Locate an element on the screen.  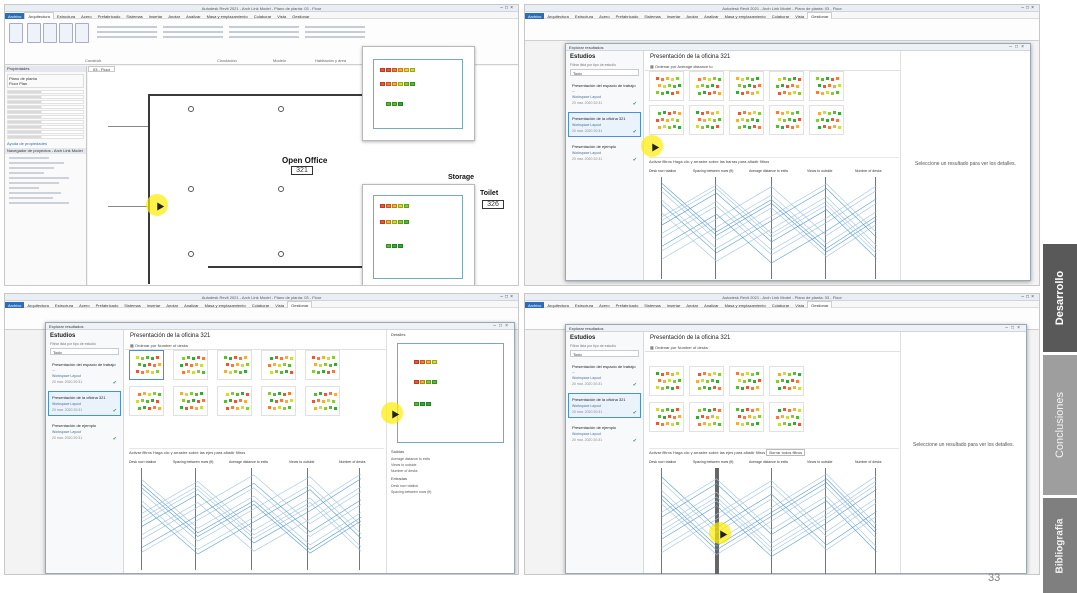
modify-icon is located at coordinates (16, 33).